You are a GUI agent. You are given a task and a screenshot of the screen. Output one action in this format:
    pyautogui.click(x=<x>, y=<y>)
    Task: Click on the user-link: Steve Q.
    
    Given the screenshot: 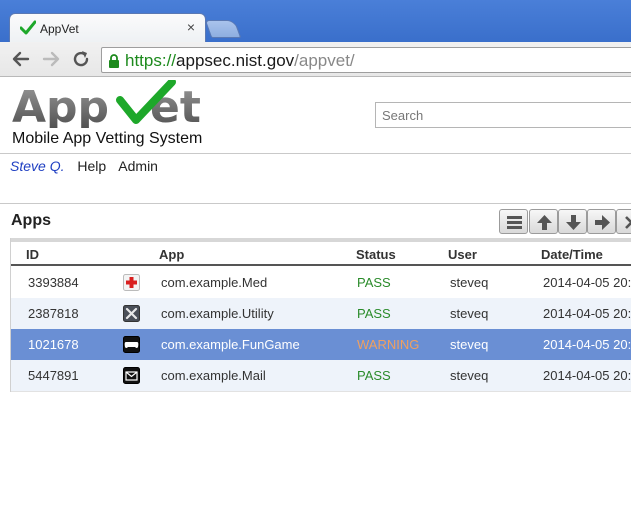 What is the action you would take?
    pyautogui.click(x=37, y=166)
    